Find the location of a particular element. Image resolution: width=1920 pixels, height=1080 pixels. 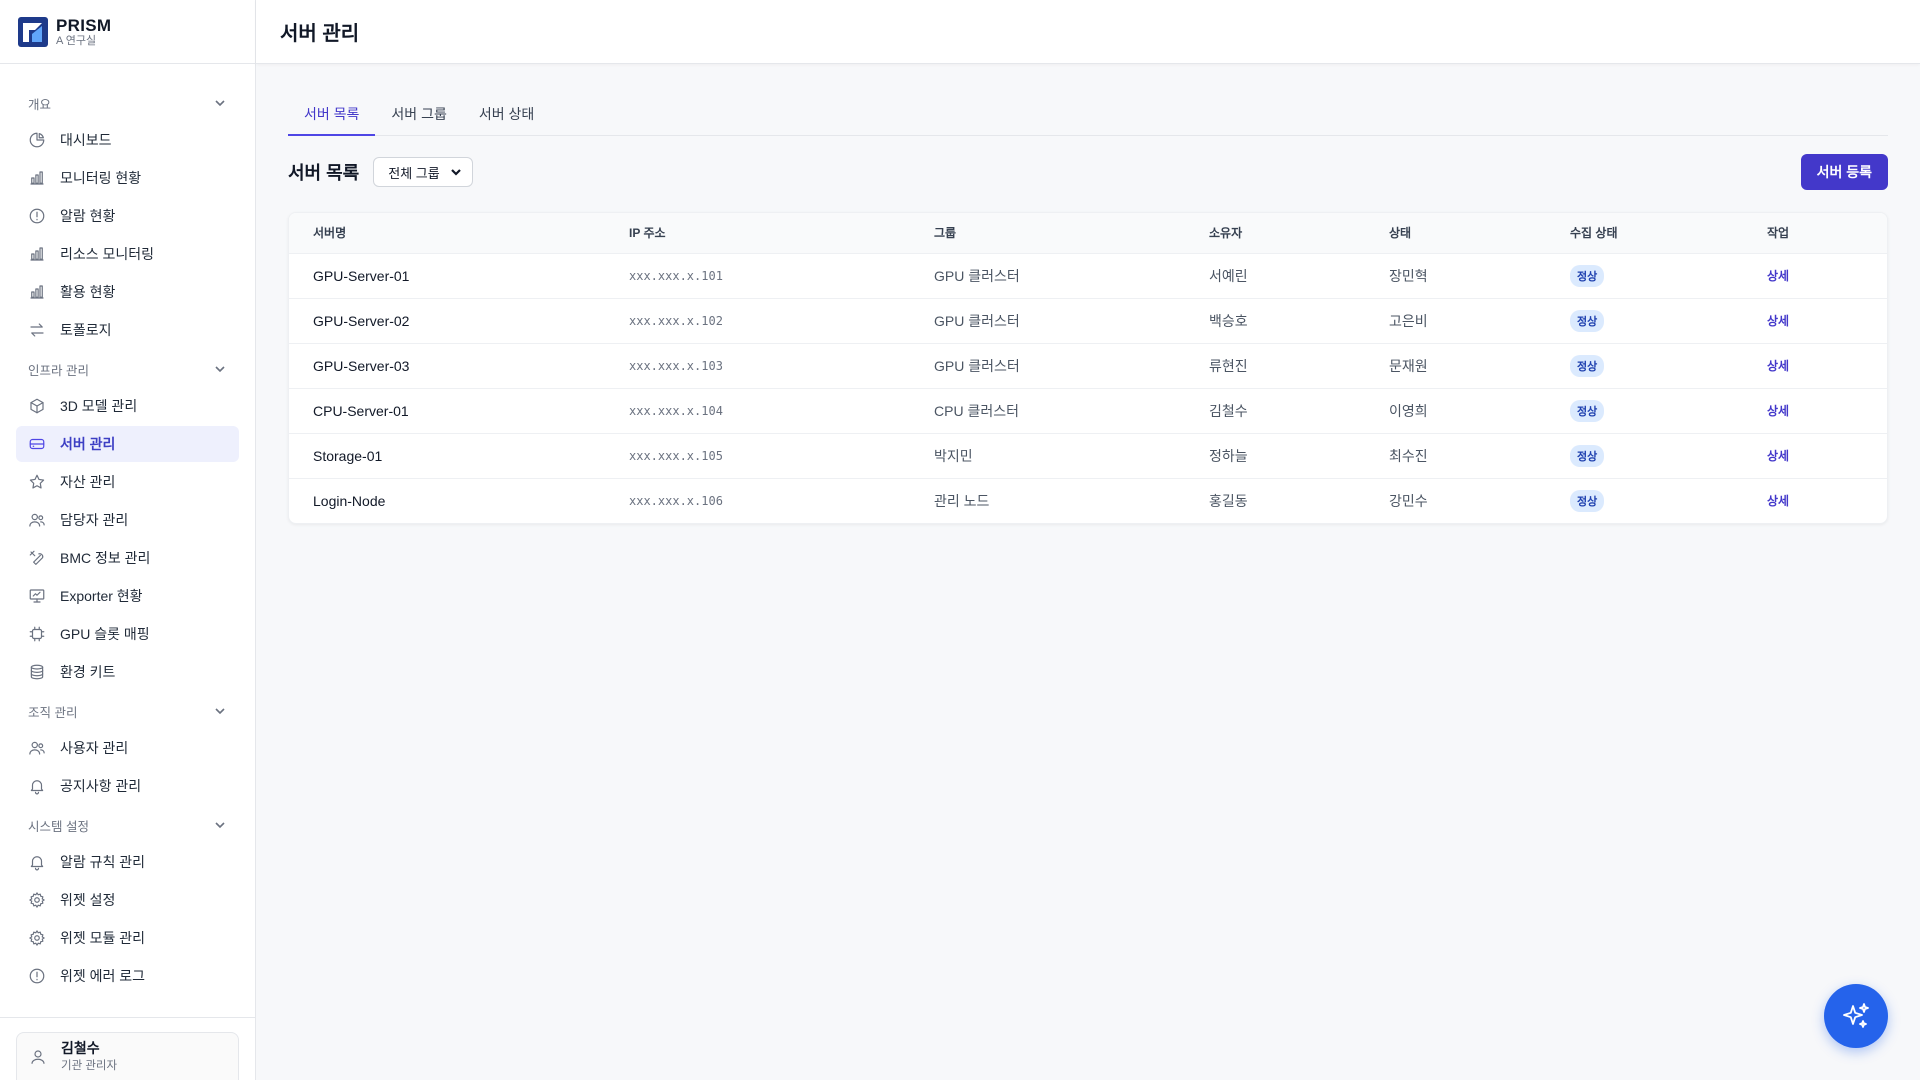

sidebar-item: 사용자 관리 is located at coordinates (127, 748).